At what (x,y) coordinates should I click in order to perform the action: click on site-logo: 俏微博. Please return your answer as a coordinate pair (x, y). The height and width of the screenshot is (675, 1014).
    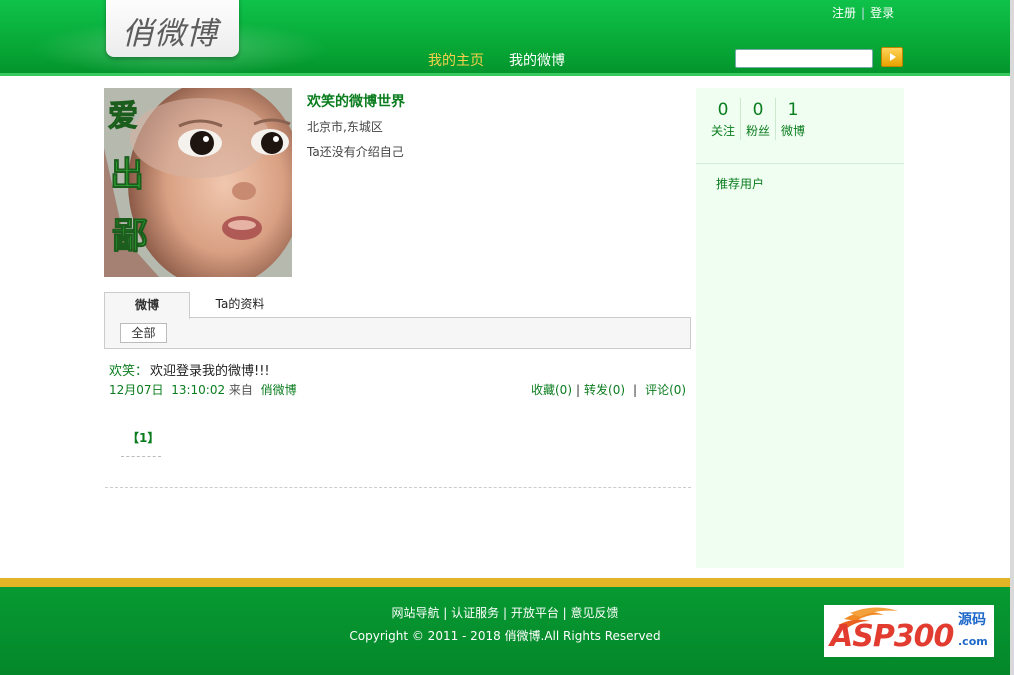
    Looking at the image, I should click on (172, 28).